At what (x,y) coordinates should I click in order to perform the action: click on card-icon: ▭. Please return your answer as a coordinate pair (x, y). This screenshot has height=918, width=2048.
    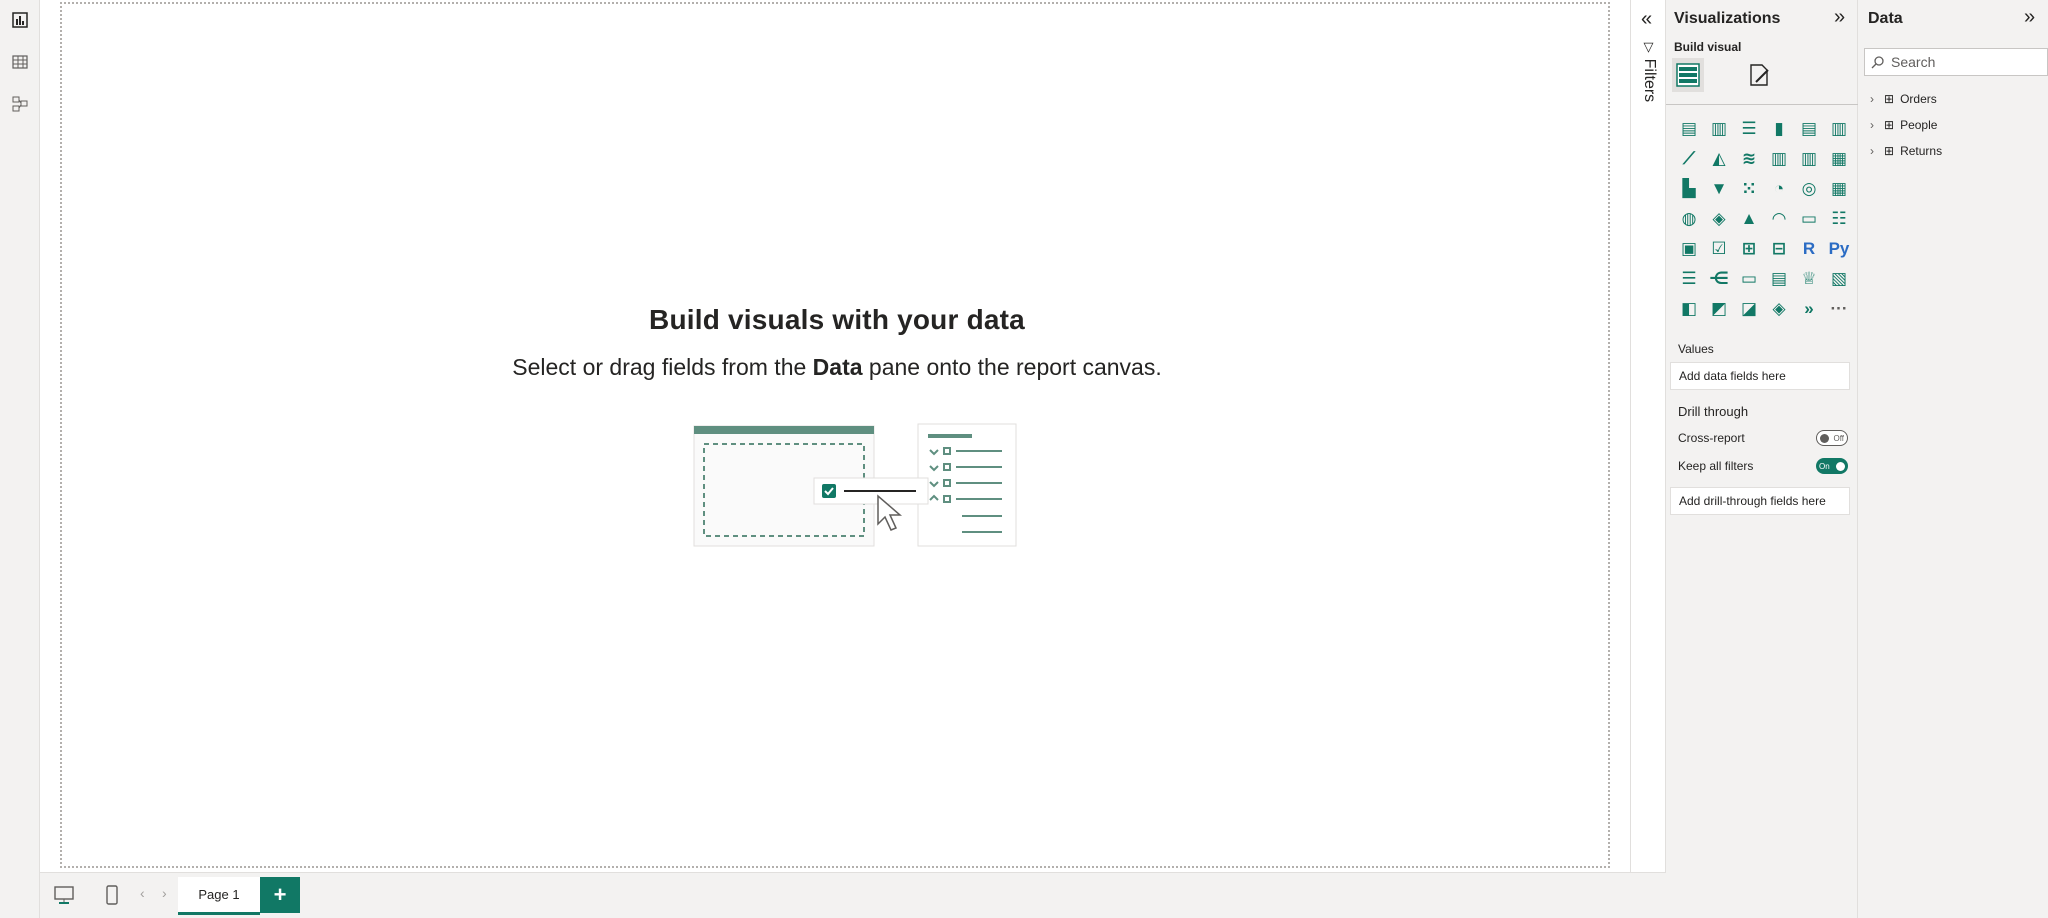
    Looking at the image, I should click on (1809, 219).